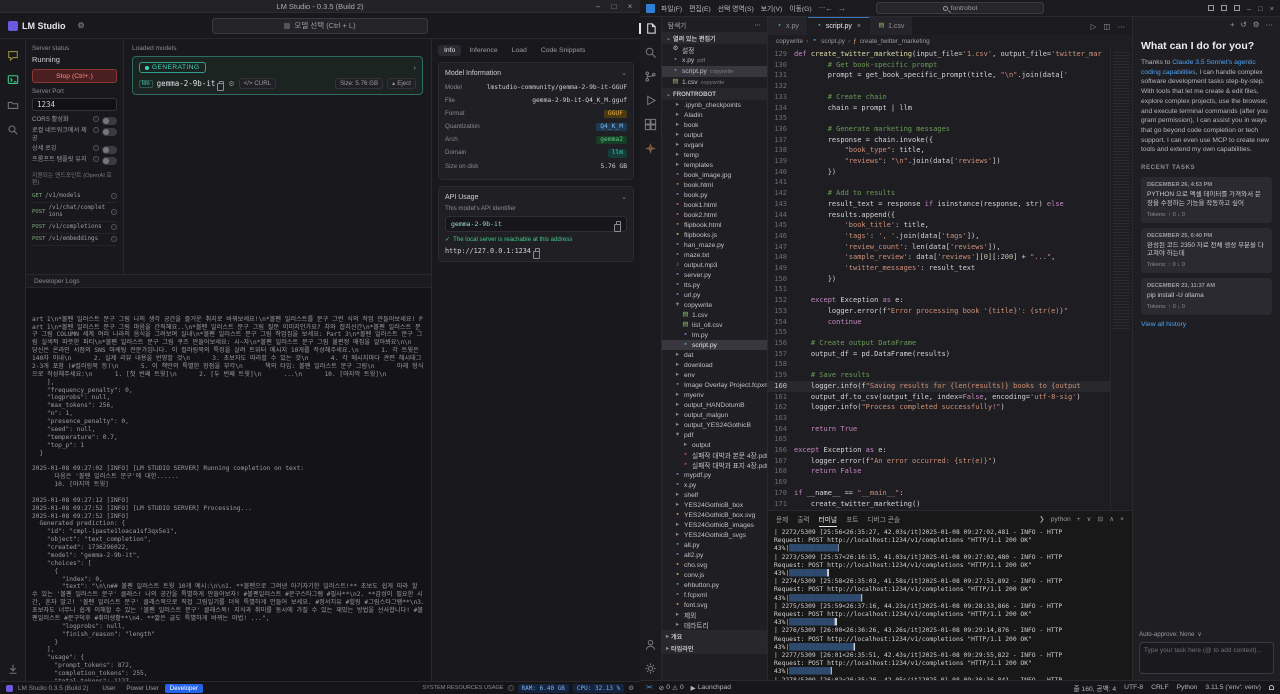 The image size is (1280, 694). What do you see at coordinates (714, 315) in the screenshot?
I see `tree-item: 1.csv` at bounding box center [714, 315].